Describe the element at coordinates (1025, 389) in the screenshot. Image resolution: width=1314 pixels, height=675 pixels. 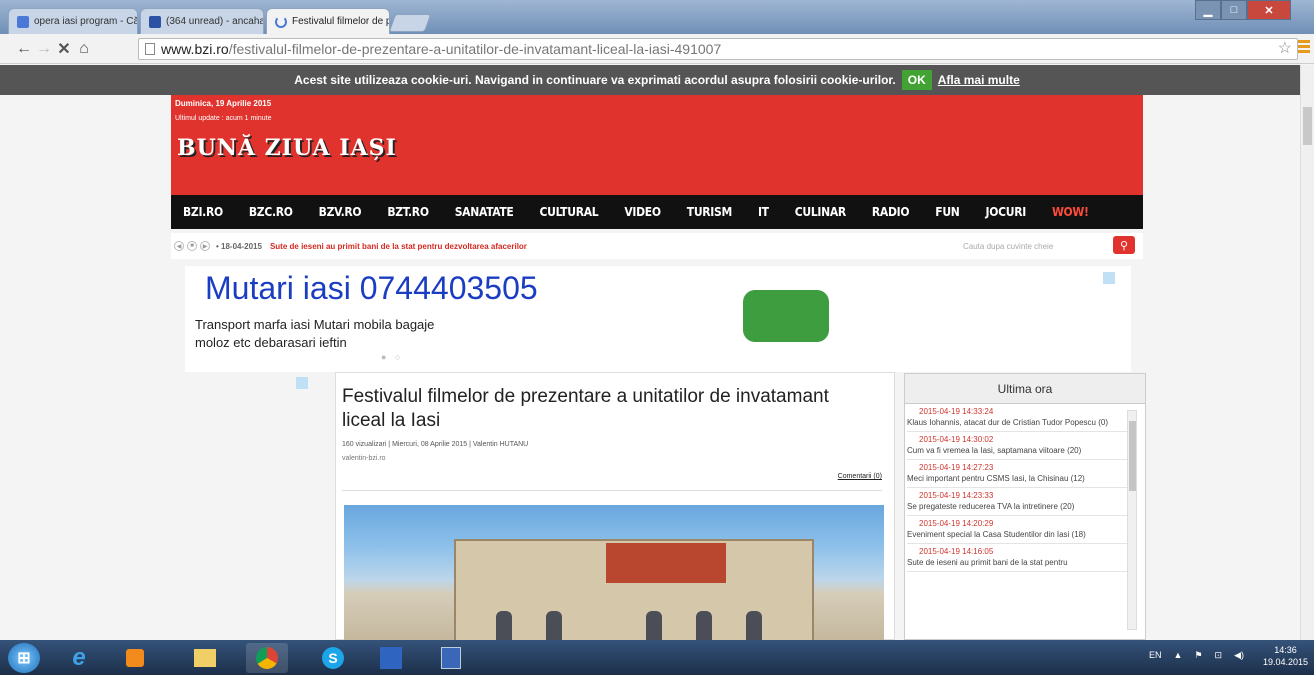
I see `sidebar-title: Ultima ora` at that location.